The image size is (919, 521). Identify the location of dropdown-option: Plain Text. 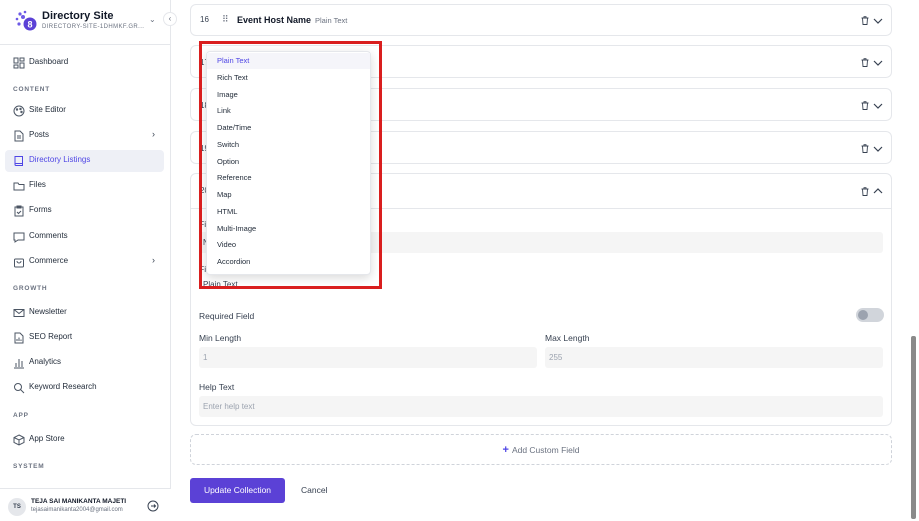
(288, 61).